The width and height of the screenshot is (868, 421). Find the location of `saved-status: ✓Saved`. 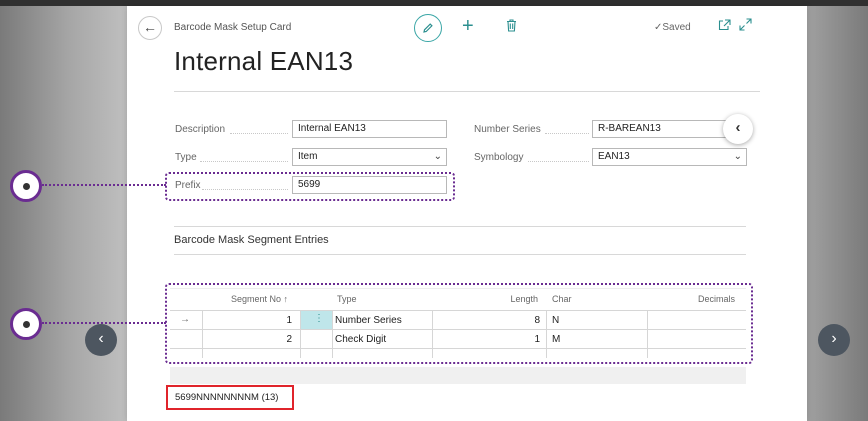

saved-status: ✓Saved is located at coordinates (672, 27).